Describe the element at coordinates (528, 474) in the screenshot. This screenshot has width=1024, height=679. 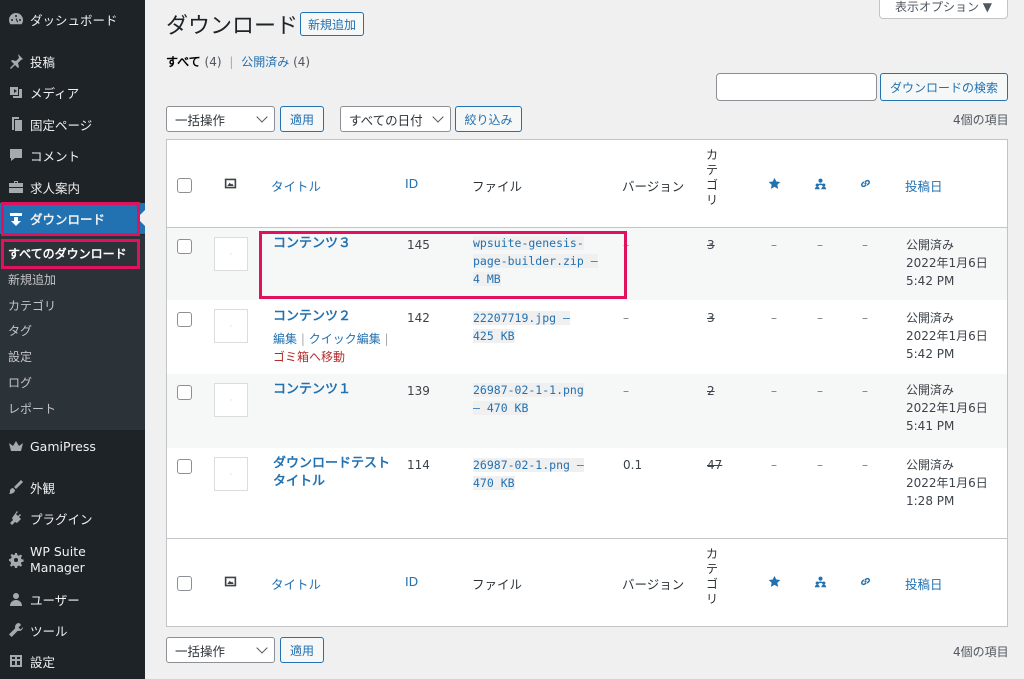
I see `row-file-link: 26987-02-1.png – 470 KB` at that location.